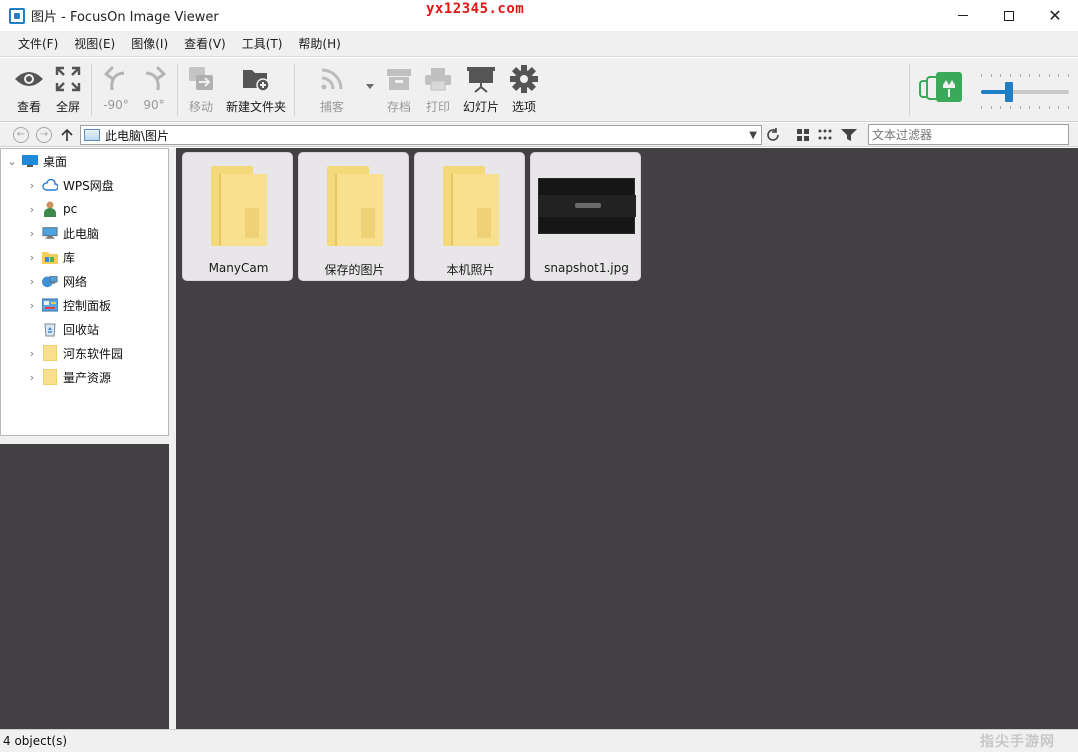 Image resolution: width=1078 pixels, height=752 pixels. I want to click on thumbnail-image-snapshot: snapshot1.jpg, so click(585, 216).